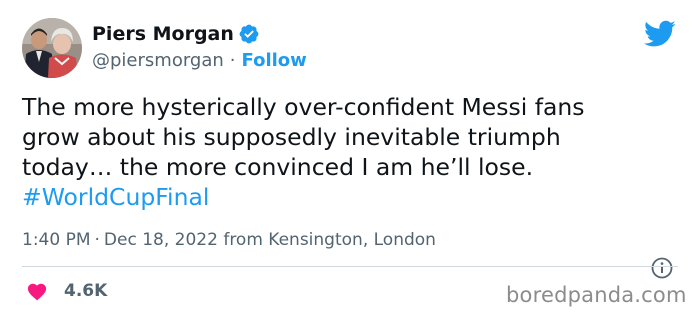  I want to click on tweet-location: from Kensington, London, so click(329, 240).